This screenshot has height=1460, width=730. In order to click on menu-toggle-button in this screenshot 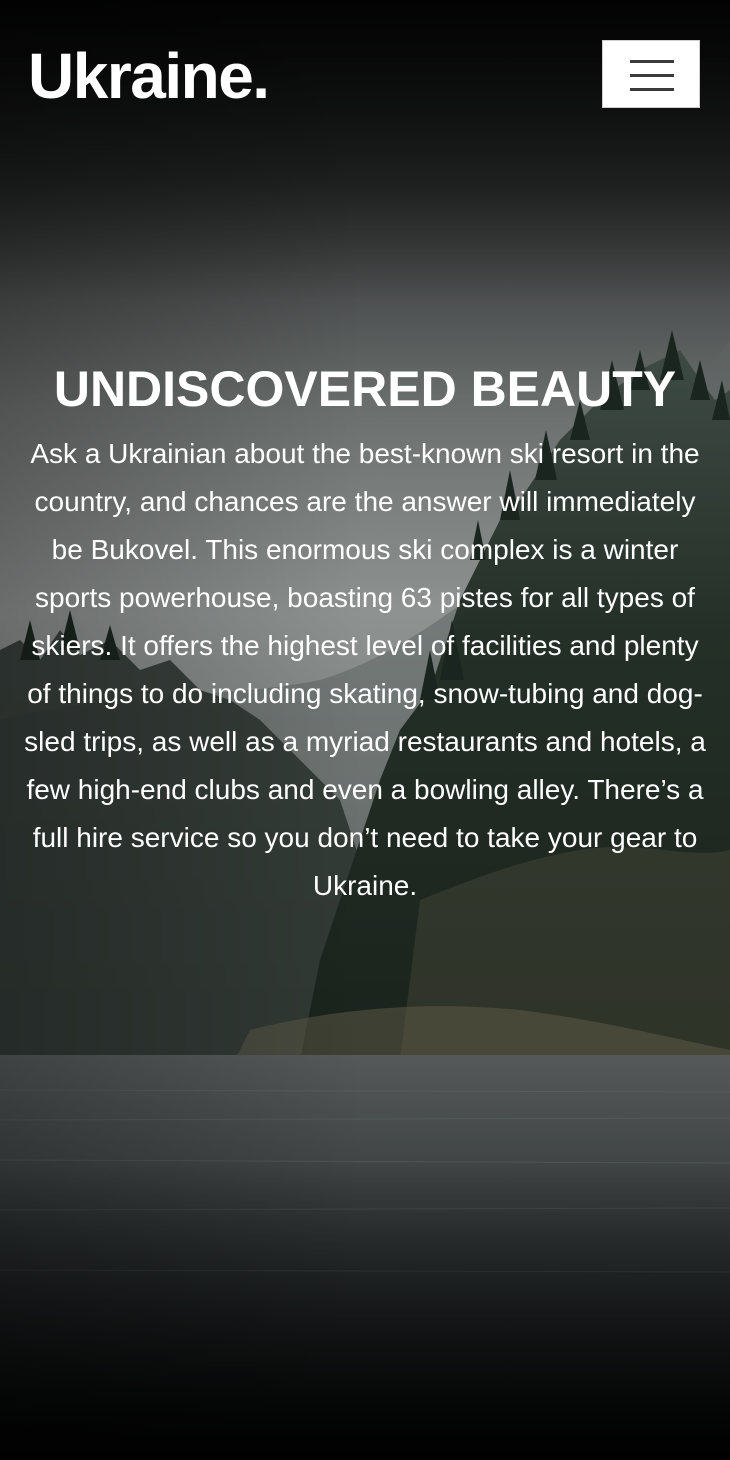, I will do `click(651, 74)`.